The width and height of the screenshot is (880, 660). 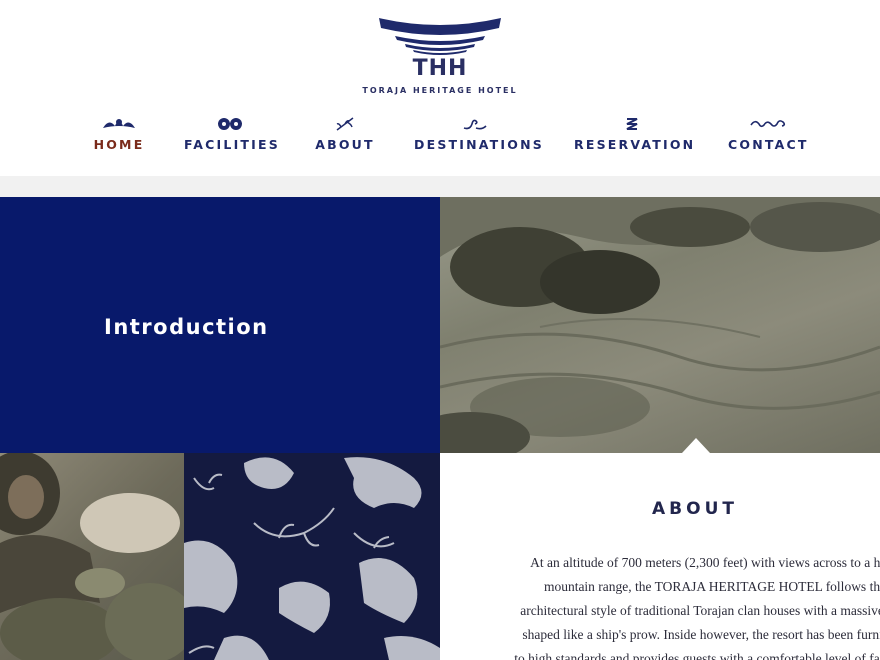 What do you see at coordinates (232, 135) in the screenshot?
I see `nav-facilities: FACILITIES` at bounding box center [232, 135].